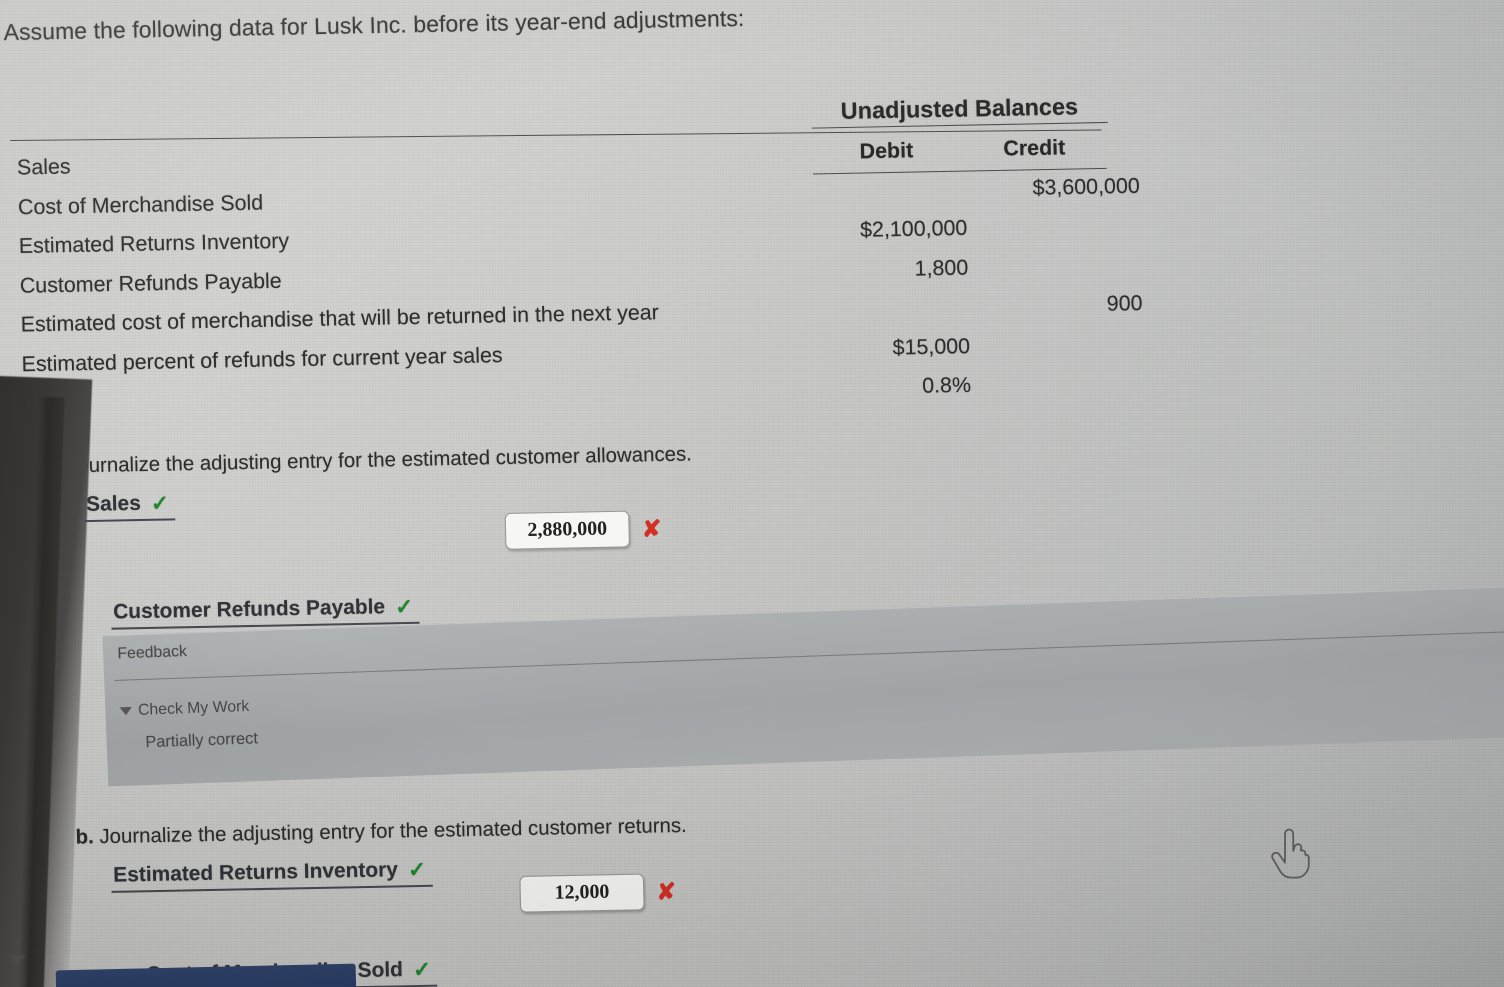 This screenshot has width=1504, height=987. I want to click on part-b-account-1-label: Estimated Returns Inventory, so click(255, 872).